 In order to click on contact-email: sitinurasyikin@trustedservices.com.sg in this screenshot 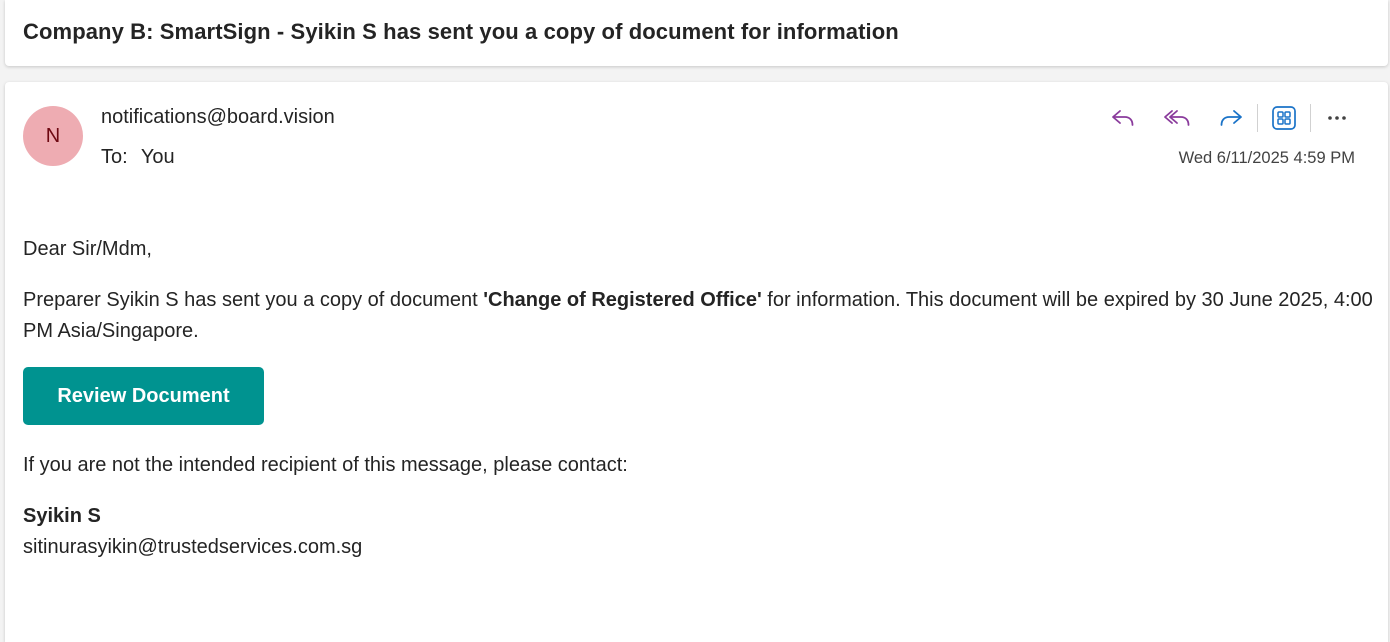, I will do `click(698, 547)`.